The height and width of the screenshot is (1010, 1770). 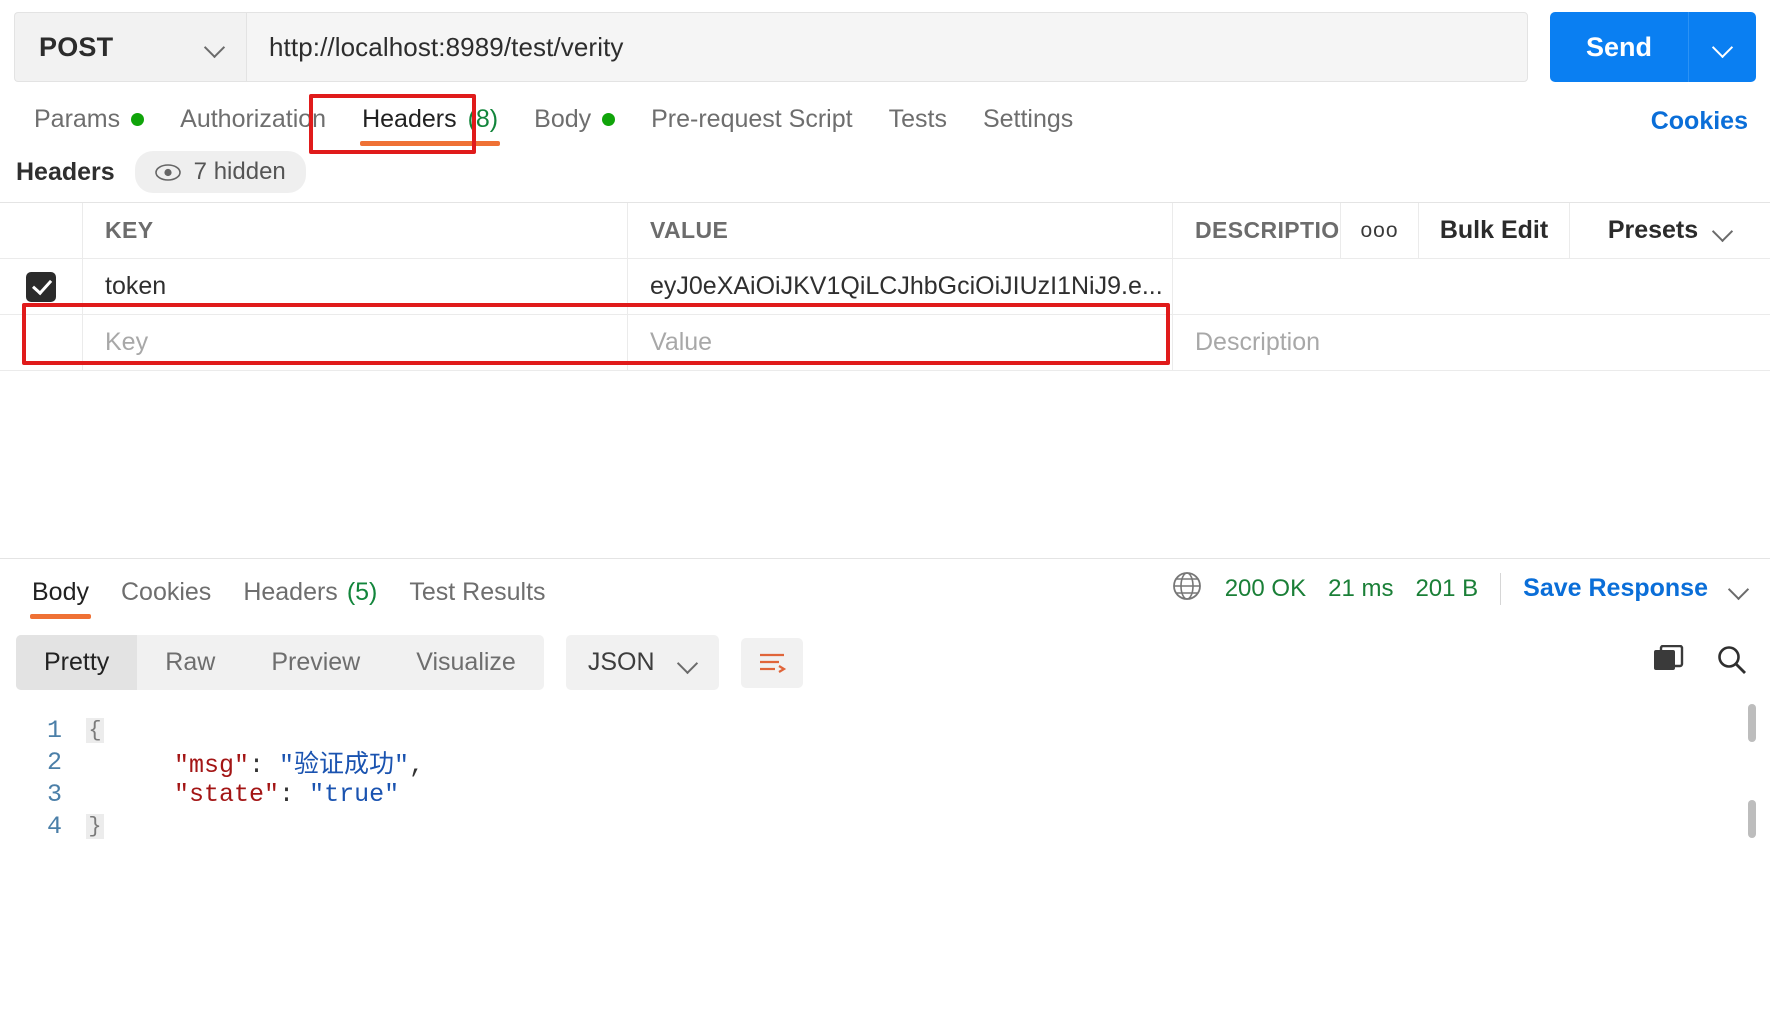 I want to click on code-line: 1 {, so click(x=885, y=730).